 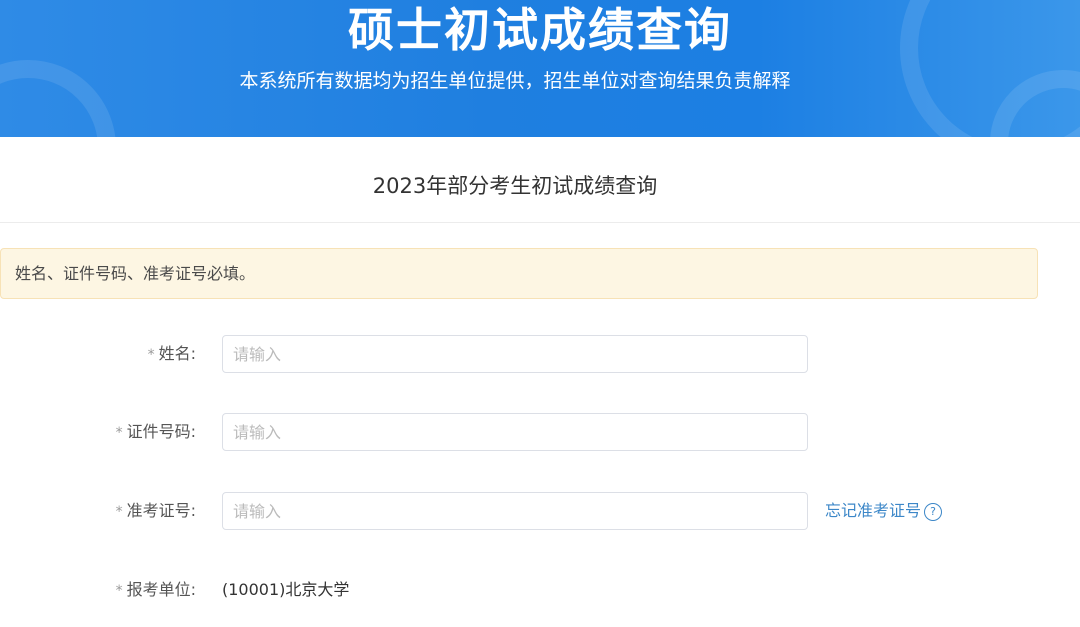 I want to click on form-row-institution: * 报考单位: (10001)北京大学, so click(x=540, y=590).